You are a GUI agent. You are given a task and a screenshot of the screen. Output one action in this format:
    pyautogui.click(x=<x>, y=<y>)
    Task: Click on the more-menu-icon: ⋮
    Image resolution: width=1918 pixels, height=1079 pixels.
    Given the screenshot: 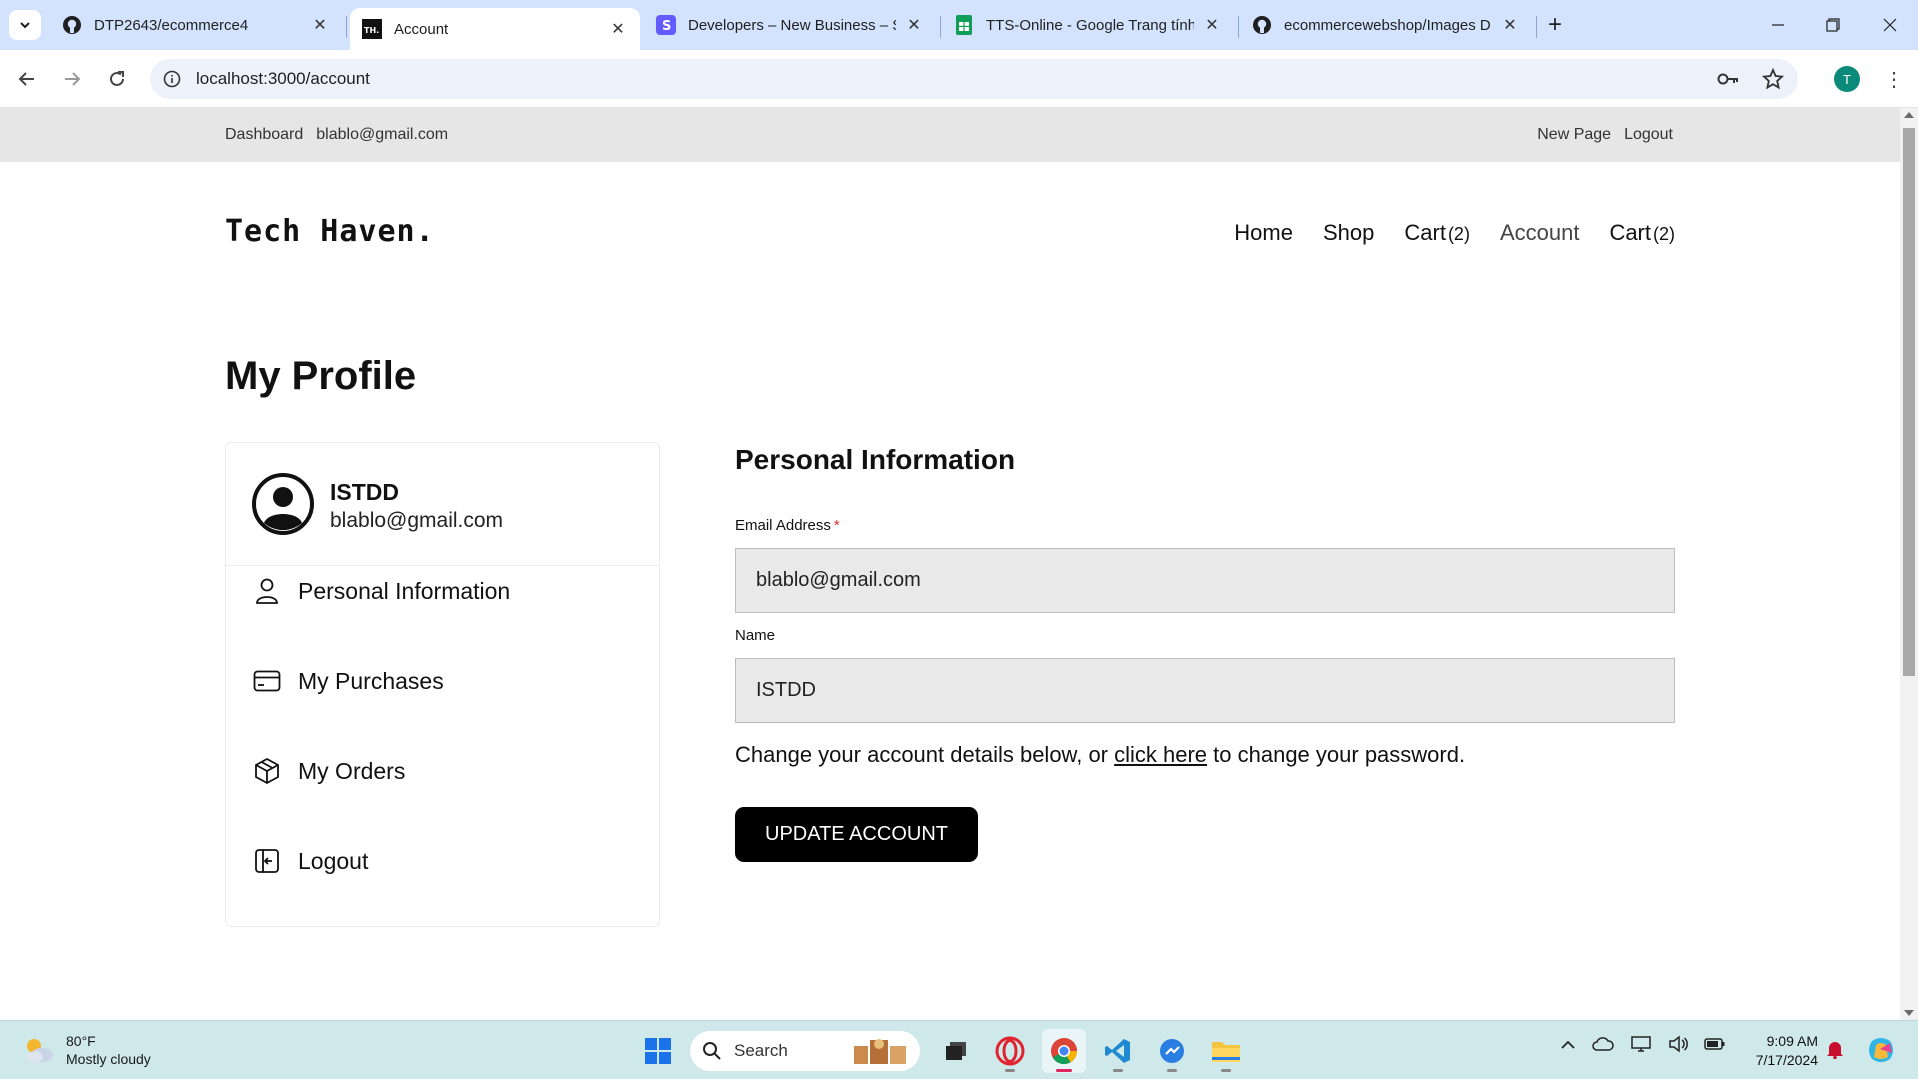 What is the action you would take?
    pyautogui.click(x=1894, y=79)
    